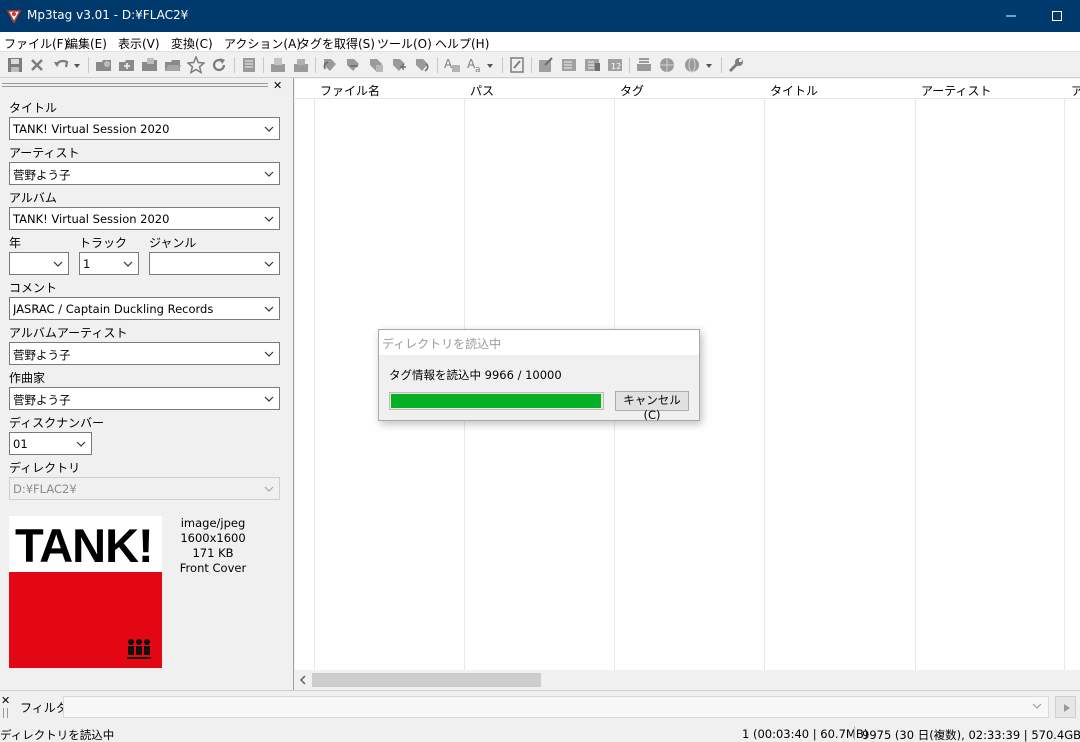 This screenshot has height=742, width=1080. Describe the element at coordinates (57, 735) in the screenshot. I see `status-text: ディレクトリを読込中` at that location.